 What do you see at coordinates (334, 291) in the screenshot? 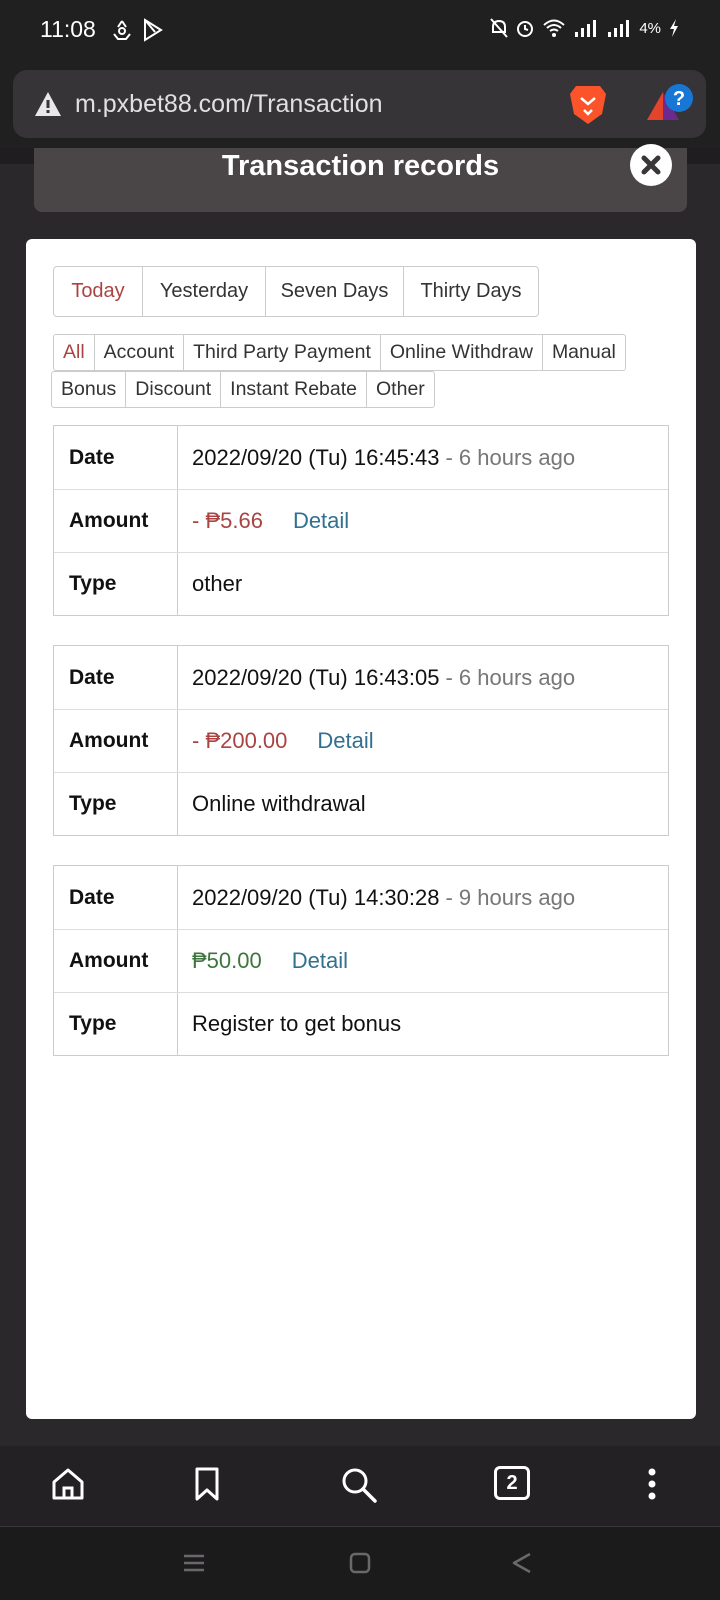
I see `tab-seven-days: Seven Days` at bounding box center [334, 291].